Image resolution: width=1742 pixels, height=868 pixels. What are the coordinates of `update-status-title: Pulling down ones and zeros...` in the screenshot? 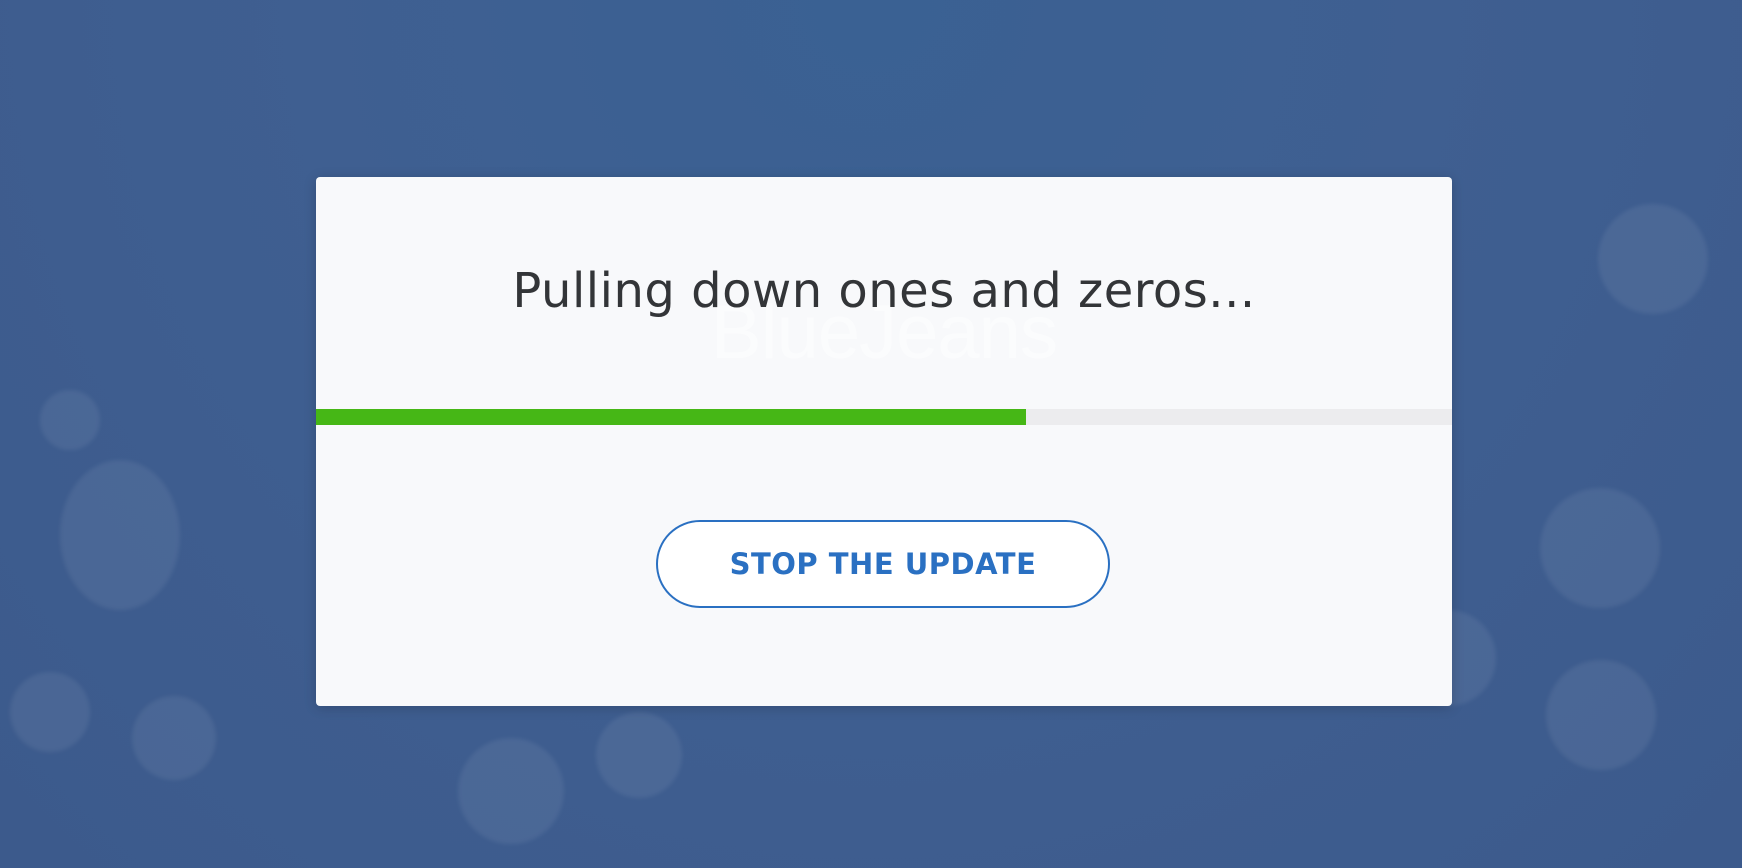 It's located at (884, 291).